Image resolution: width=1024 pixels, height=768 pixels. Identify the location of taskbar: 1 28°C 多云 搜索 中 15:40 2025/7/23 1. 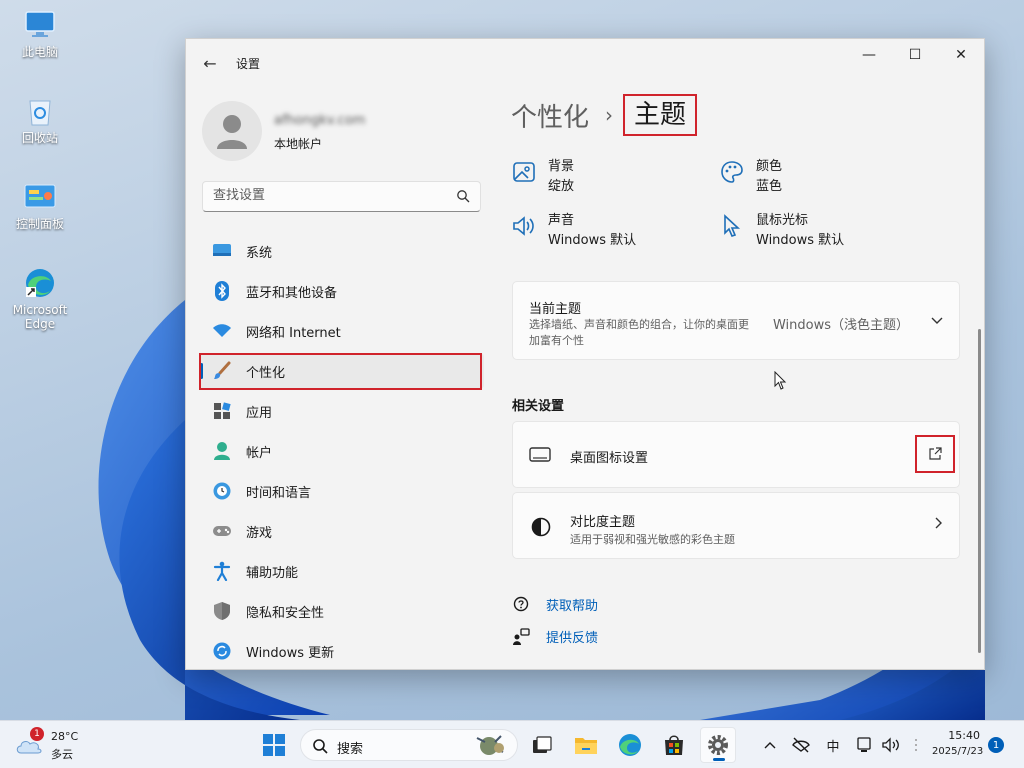
(512, 744).